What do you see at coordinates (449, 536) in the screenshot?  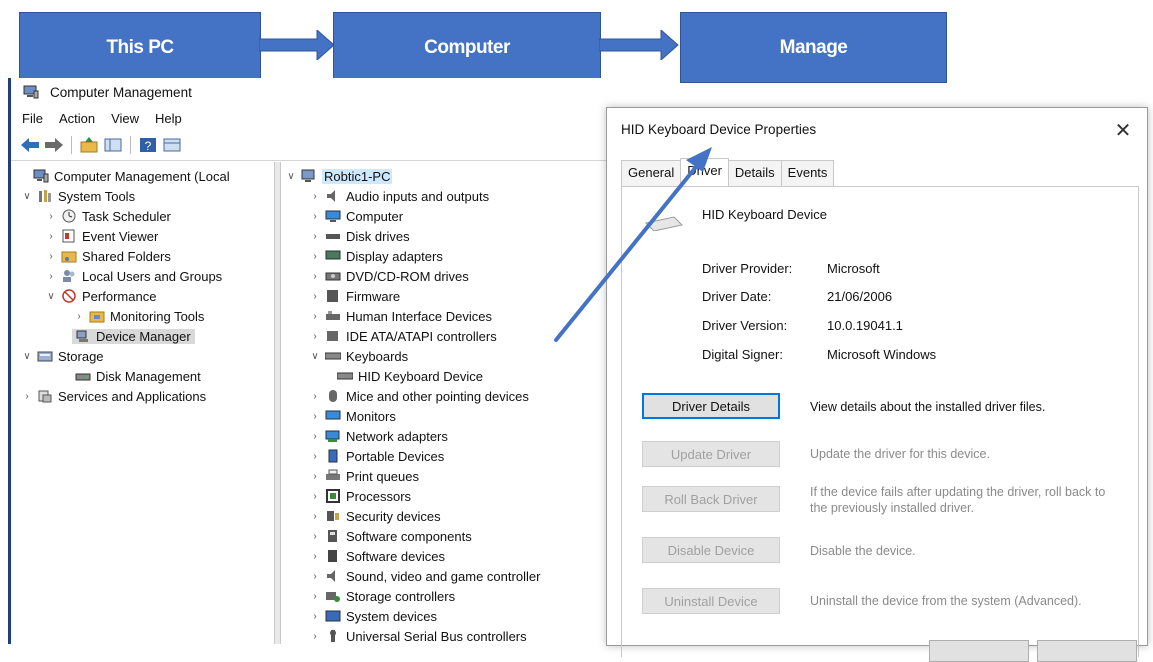 I see `device-category: › Software components` at bounding box center [449, 536].